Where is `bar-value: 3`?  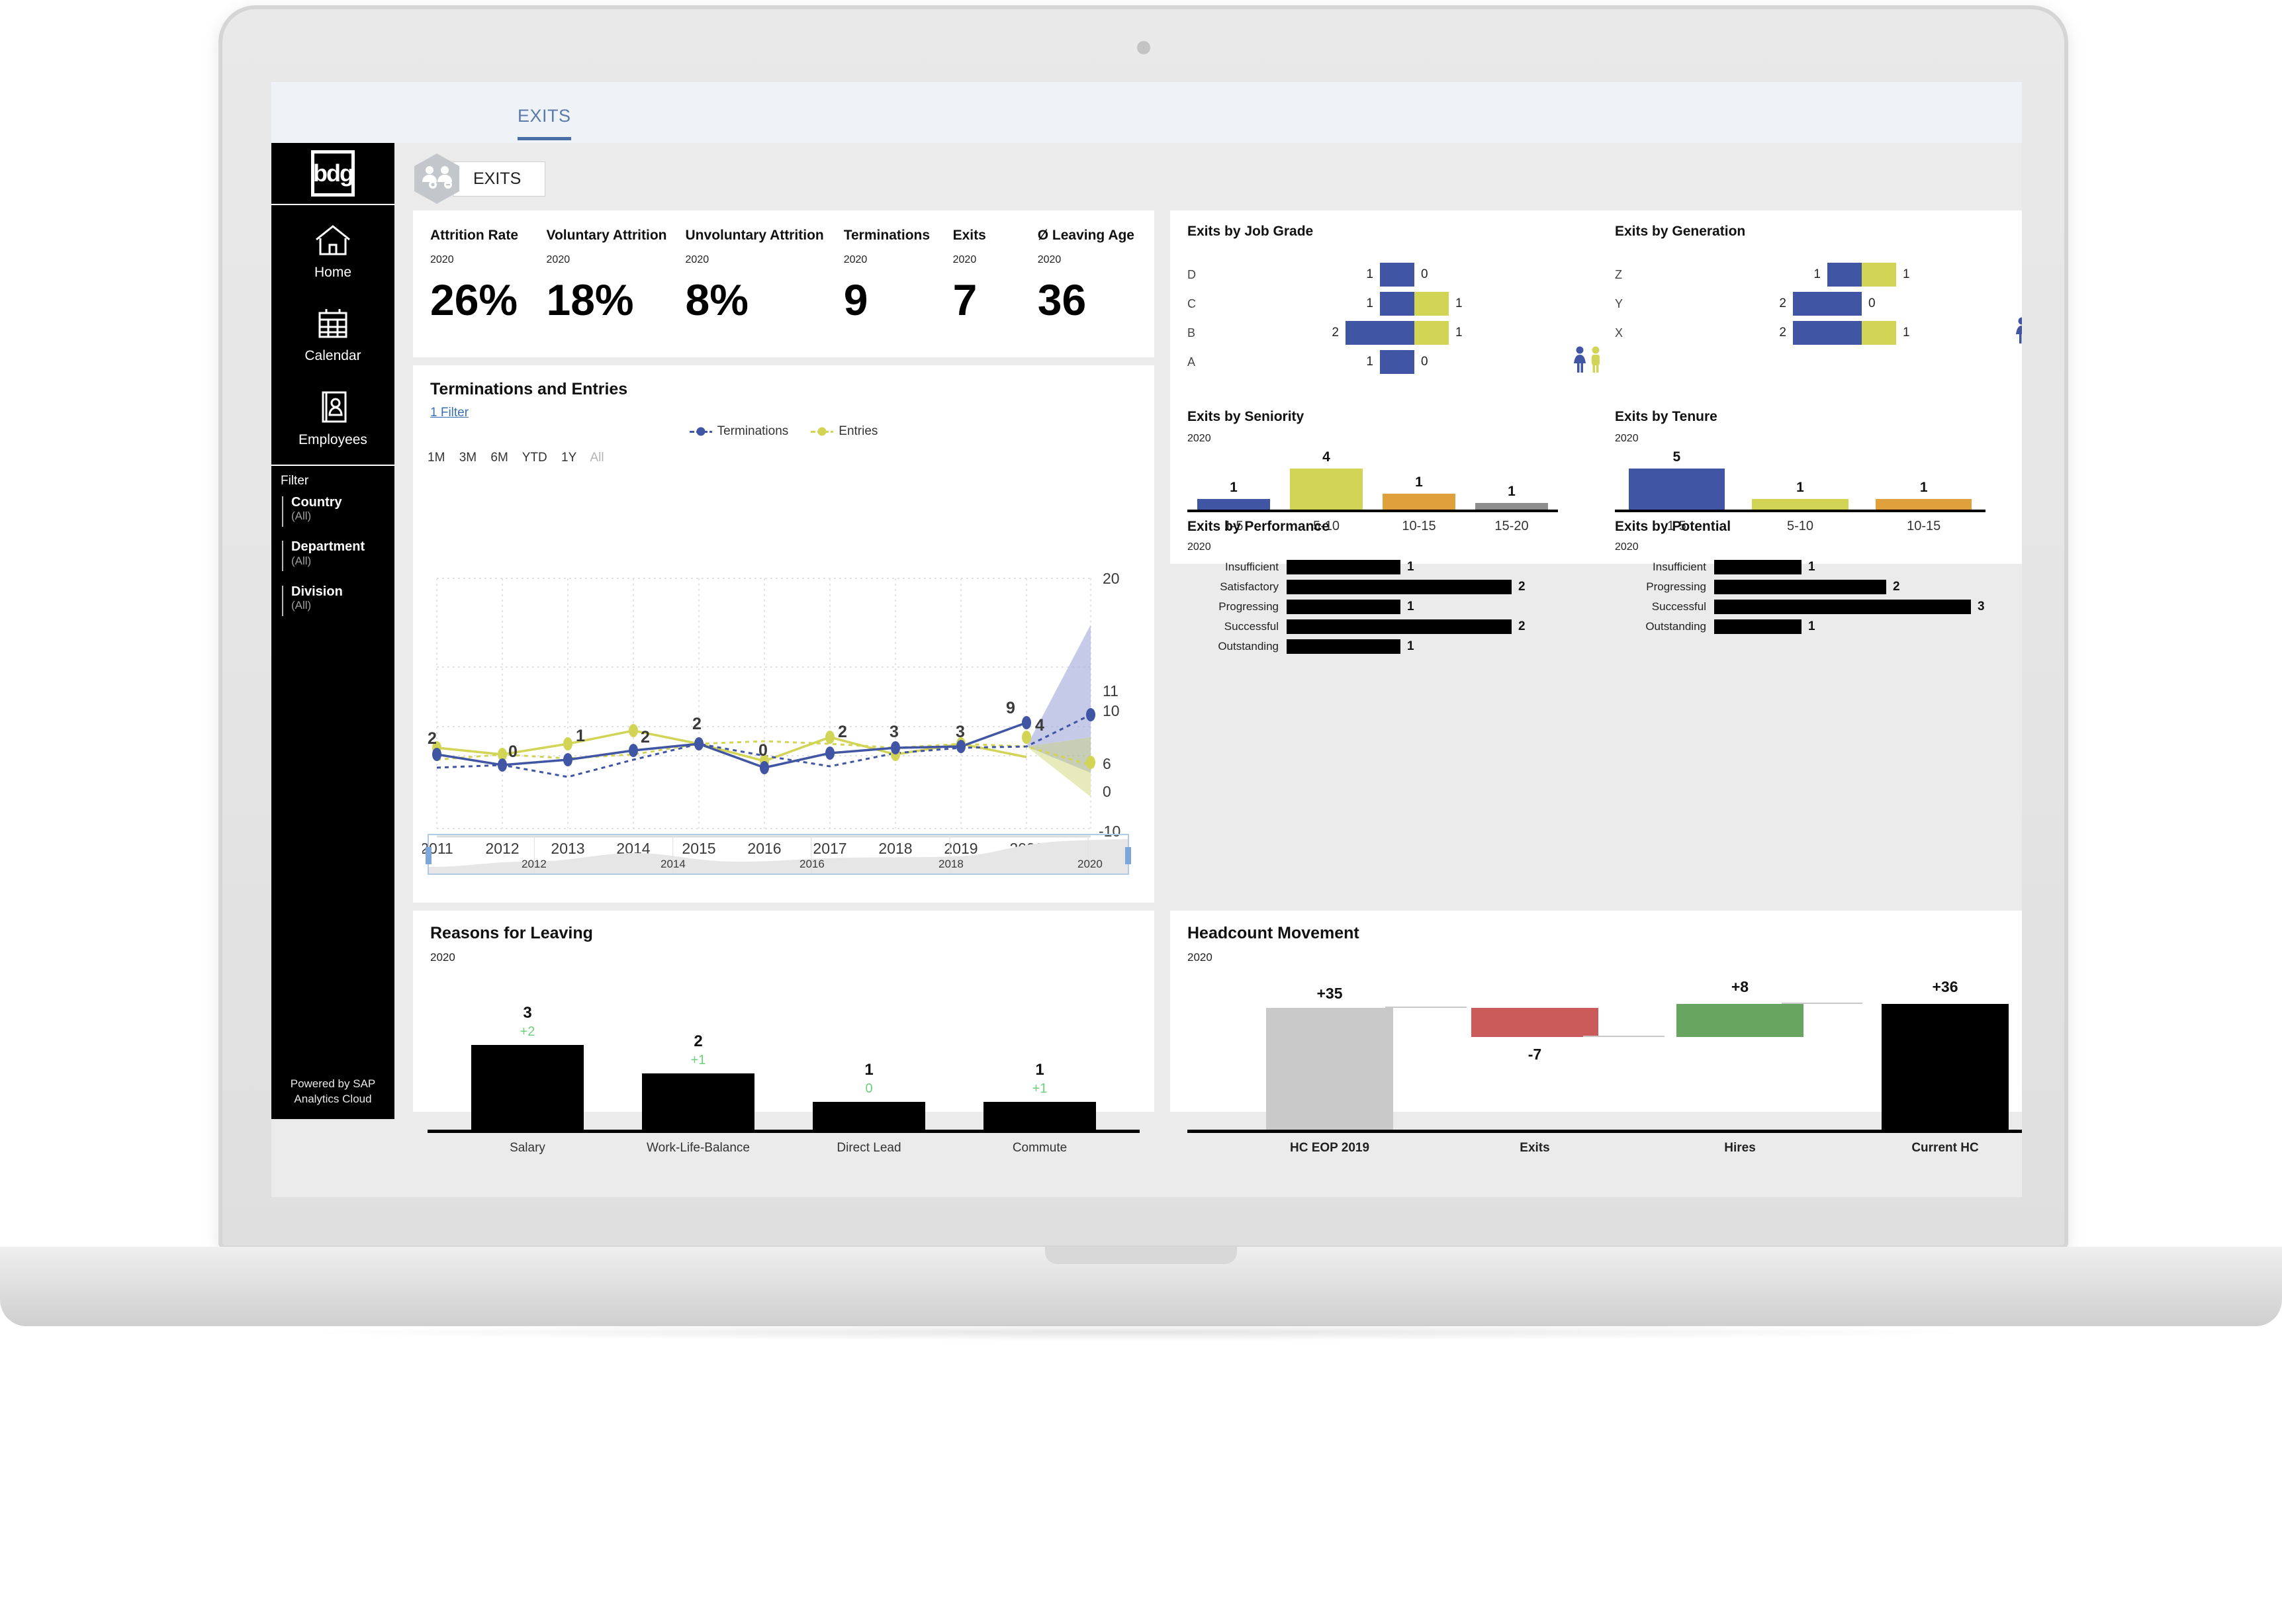
bar-value: 3 is located at coordinates (527, 1013).